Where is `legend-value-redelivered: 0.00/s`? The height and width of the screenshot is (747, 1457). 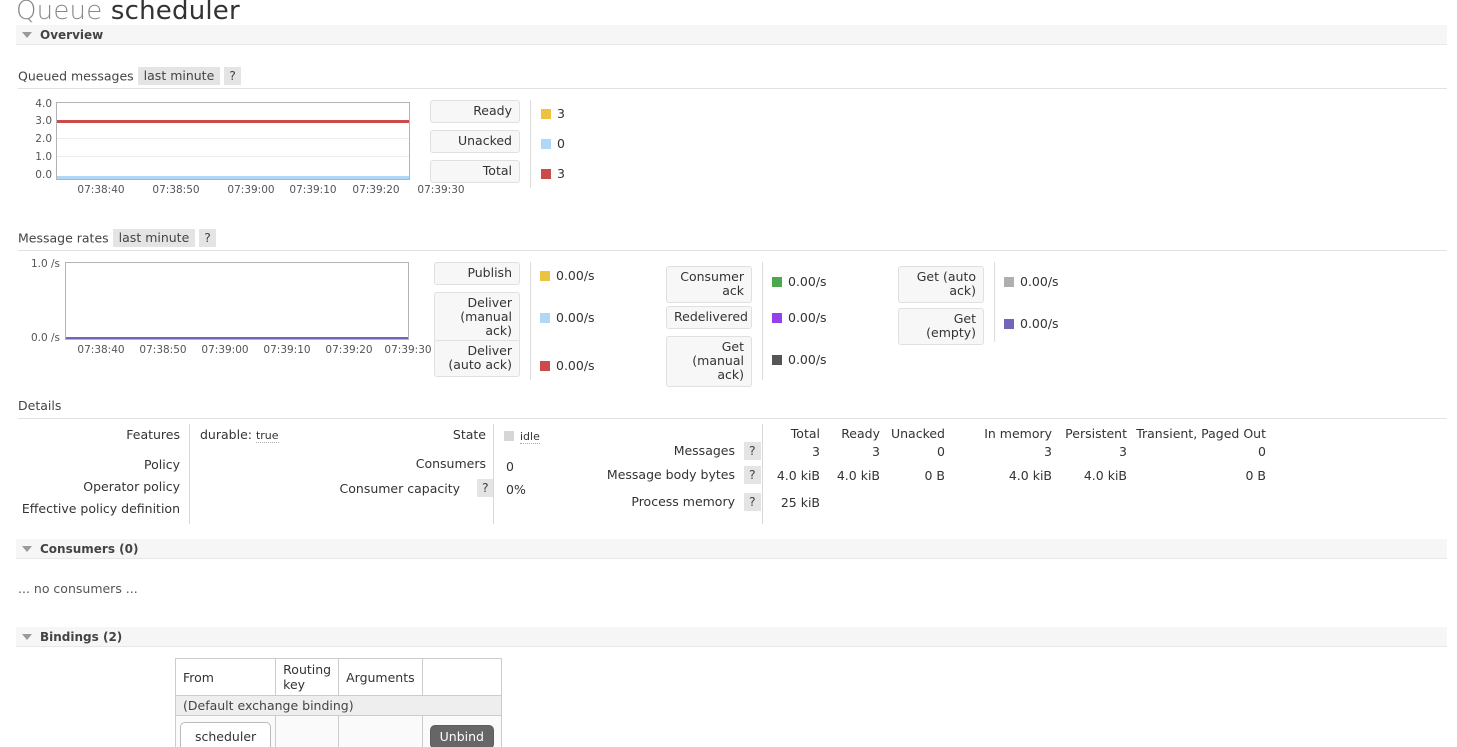 legend-value-redelivered: 0.00/s is located at coordinates (799, 317).